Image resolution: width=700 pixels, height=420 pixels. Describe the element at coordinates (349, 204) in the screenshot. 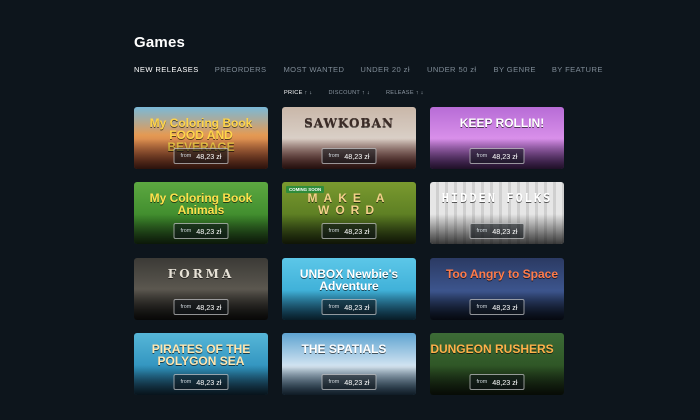

I see `game-title: MAKE A WORD` at that location.